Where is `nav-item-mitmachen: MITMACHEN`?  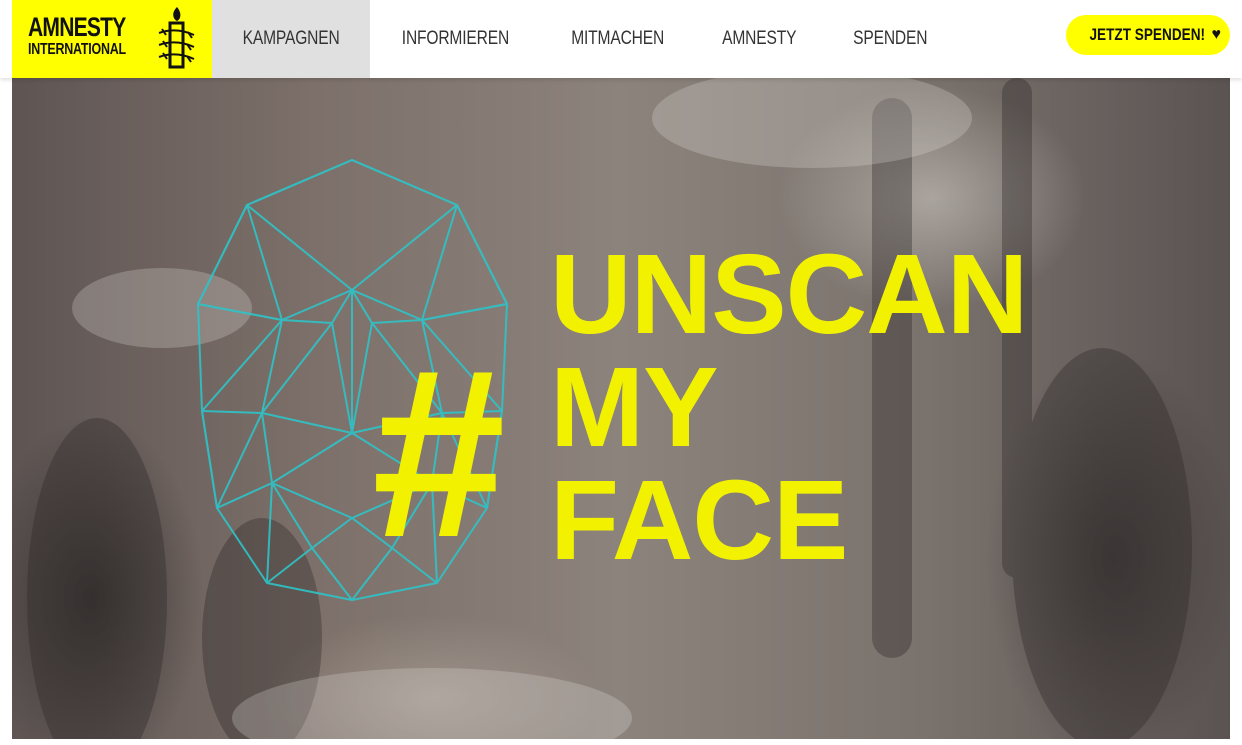 nav-item-mitmachen: MITMACHEN is located at coordinates (617, 39).